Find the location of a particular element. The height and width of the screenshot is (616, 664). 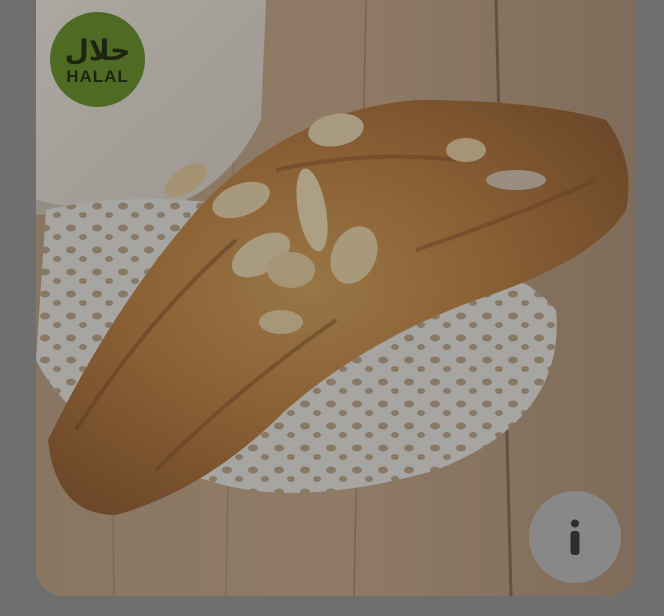

info-button is located at coordinates (575, 537).